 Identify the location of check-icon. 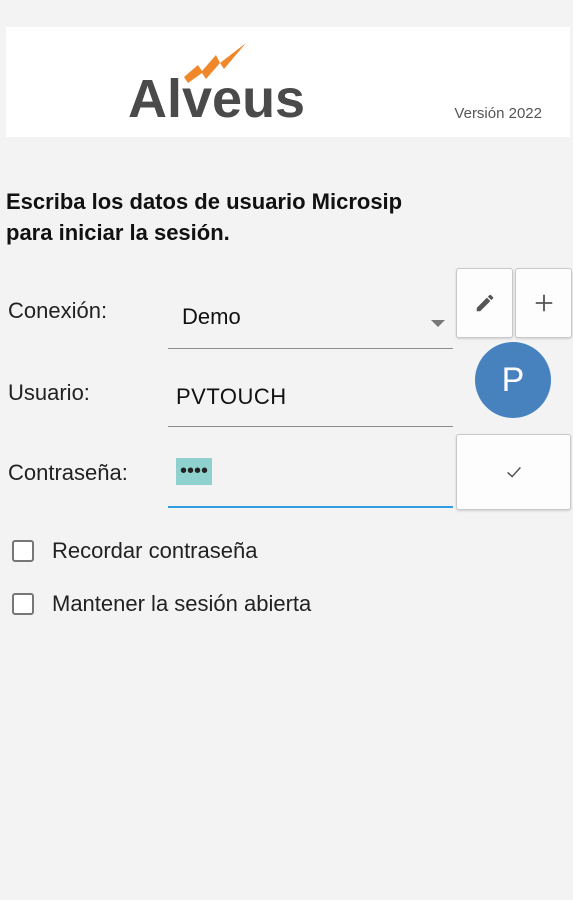
(513, 472).